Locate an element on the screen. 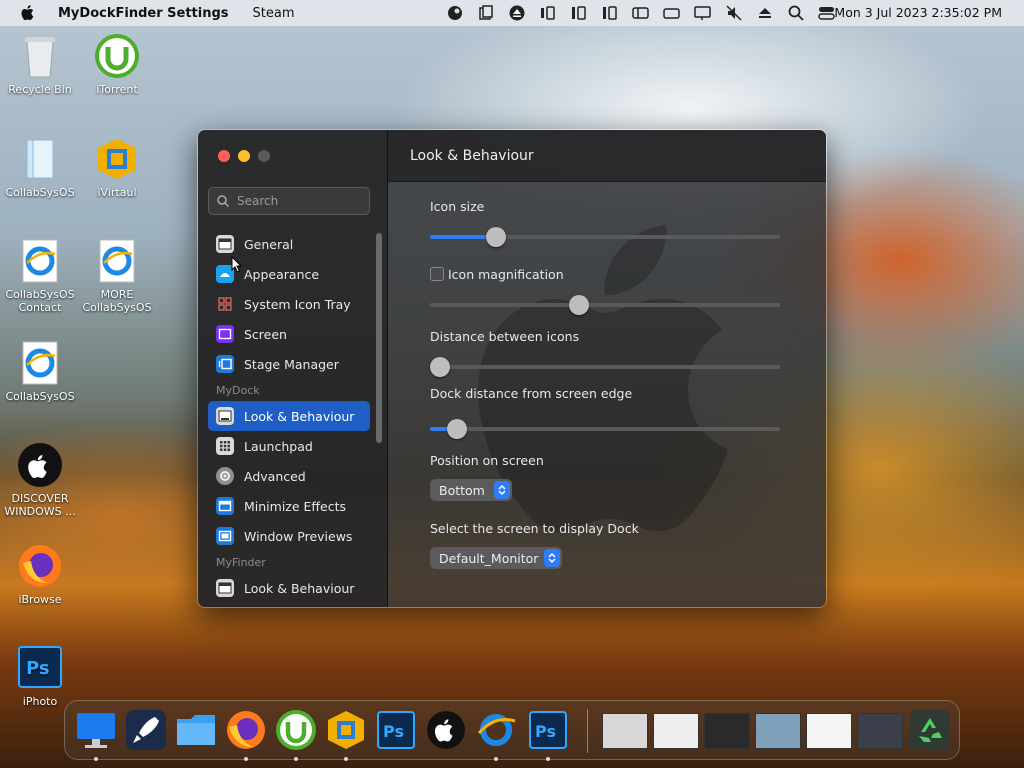 The width and height of the screenshot is (1024, 768). window-controls is located at coordinates (244, 156).